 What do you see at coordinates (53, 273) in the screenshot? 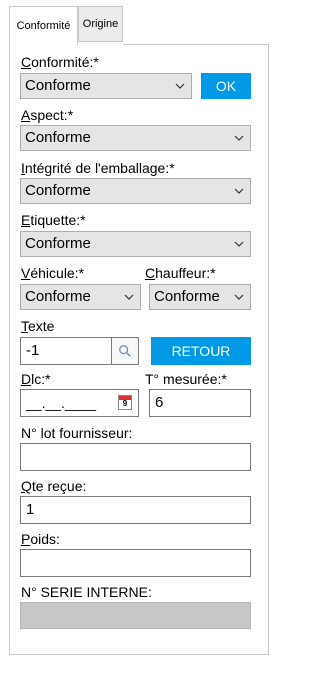
I see `vehicule-label: Véhicule:*` at bounding box center [53, 273].